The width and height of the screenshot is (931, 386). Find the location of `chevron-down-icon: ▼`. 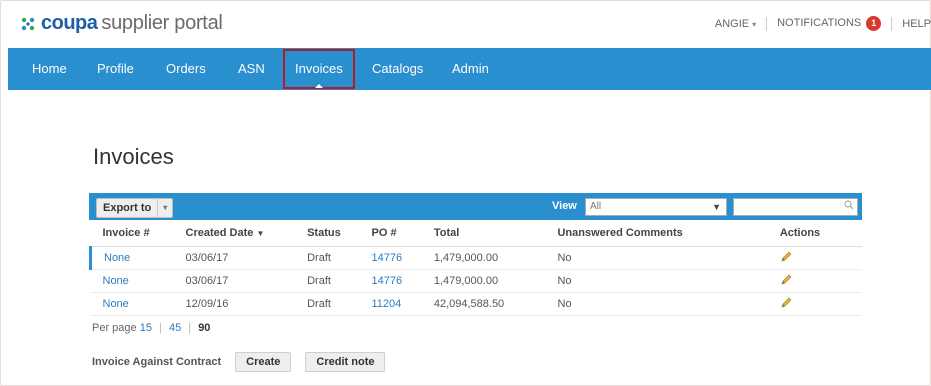

chevron-down-icon: ▼ is located at coordinates (716, 207).